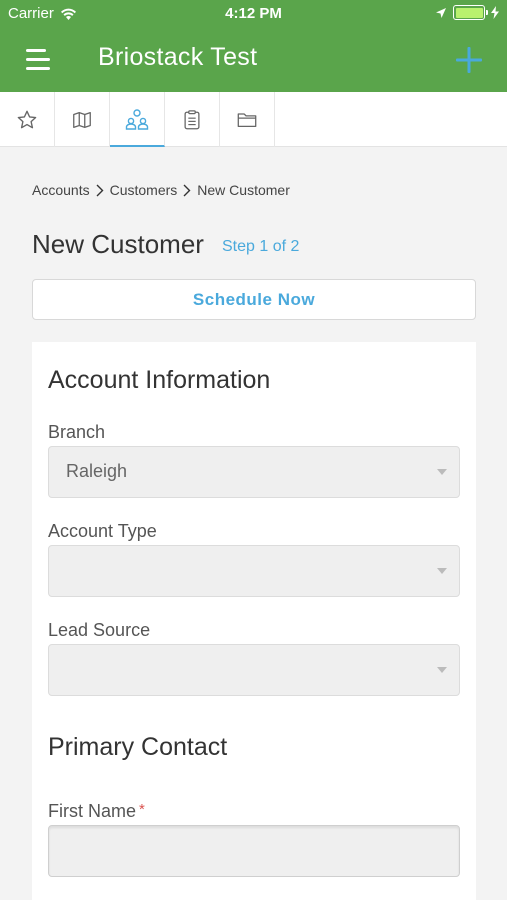 The height and width of the screenshot is (900, 507). I want to click on people-icon, so click(137, 119).